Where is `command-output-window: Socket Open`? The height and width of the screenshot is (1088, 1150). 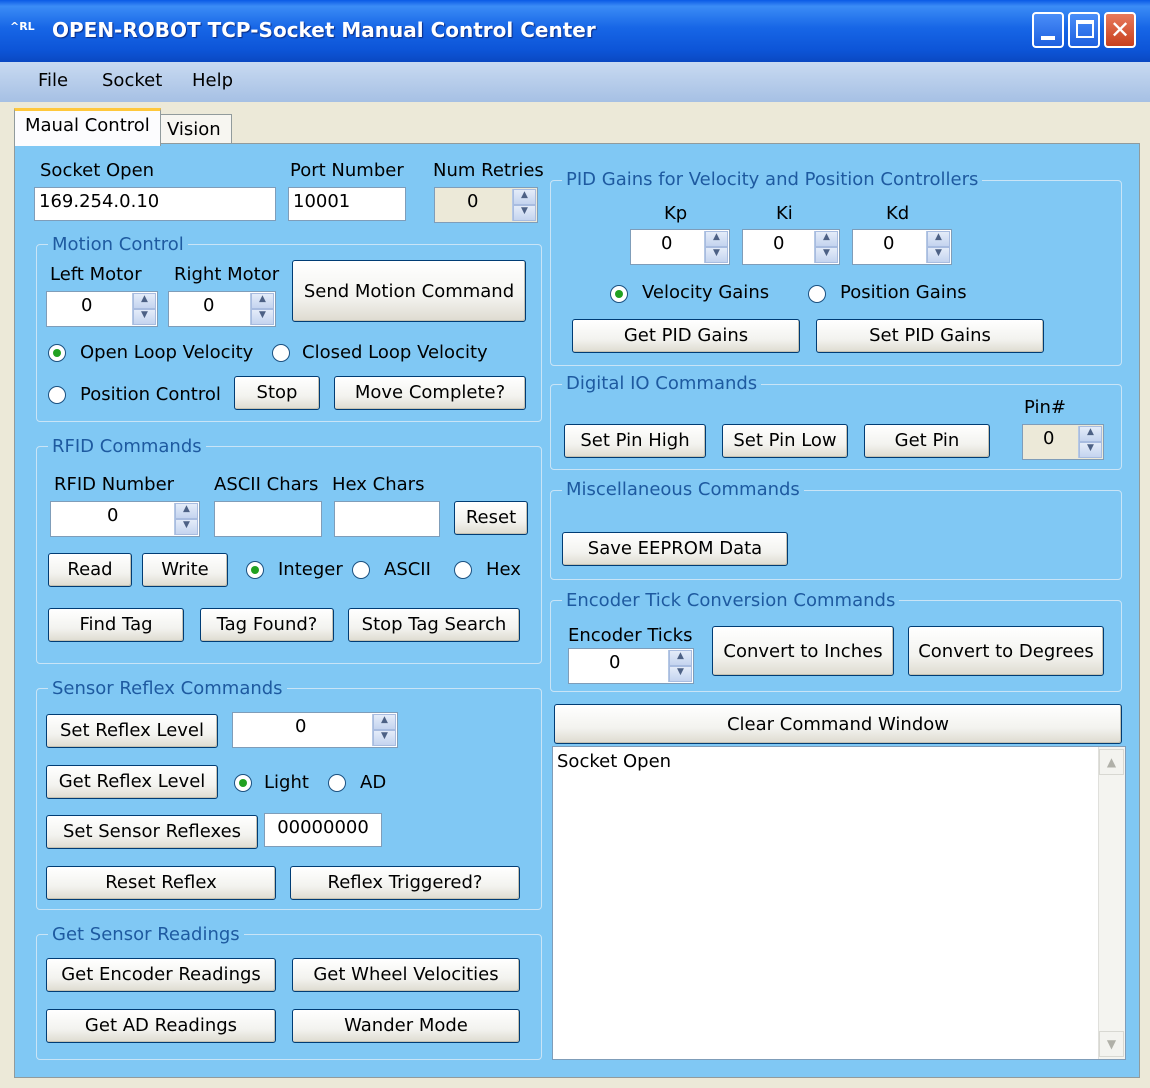 command-output-window: Socket Open is located at coordinates (839, 903).